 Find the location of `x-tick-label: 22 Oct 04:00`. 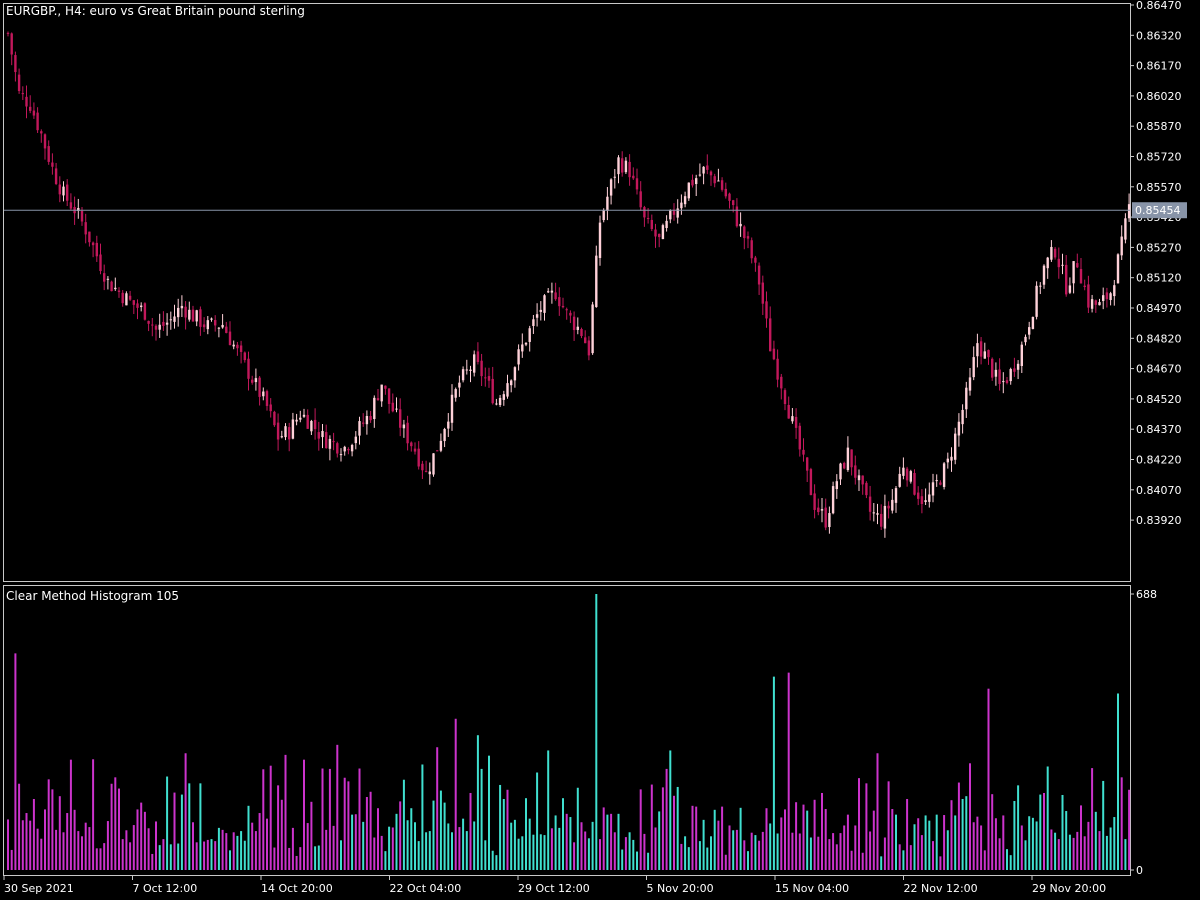

x-tick-label: 22 Oct 04:00 is located at coordinates (426, 888).